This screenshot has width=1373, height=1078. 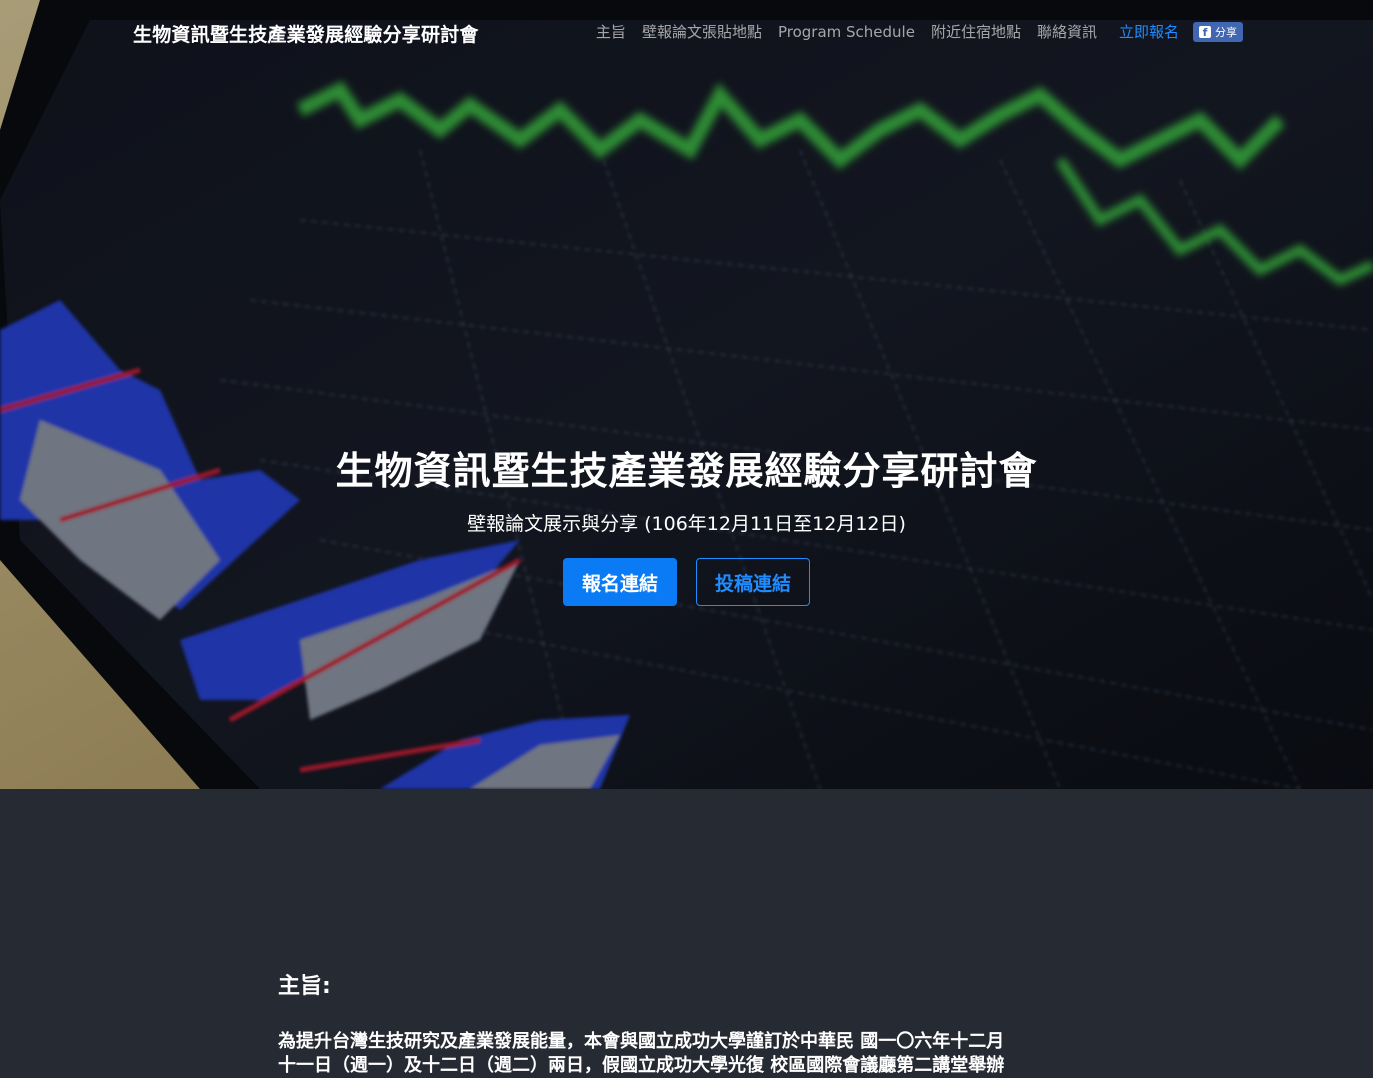 What do you see at coordinates (304, 986) in the screenshot?
I see `purpose-heading: 主旨:` at bounding box center [304, 986].